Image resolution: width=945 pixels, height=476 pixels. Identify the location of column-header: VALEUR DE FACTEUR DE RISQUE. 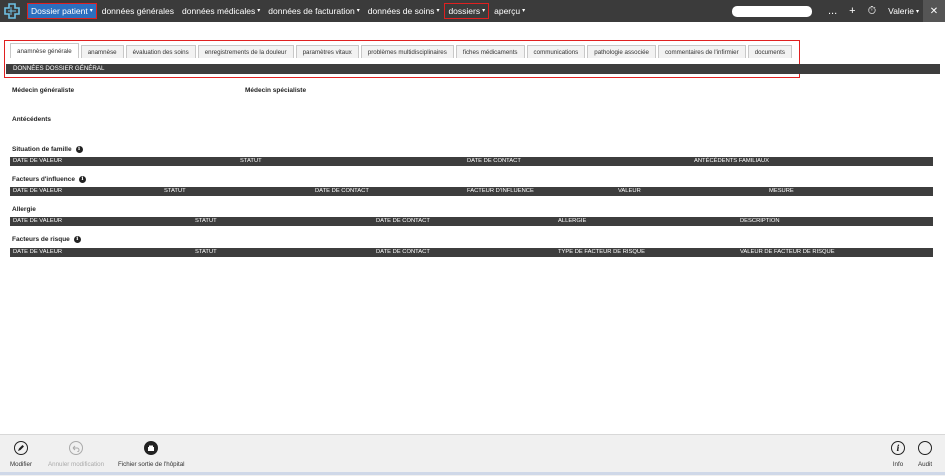
(787, 252).